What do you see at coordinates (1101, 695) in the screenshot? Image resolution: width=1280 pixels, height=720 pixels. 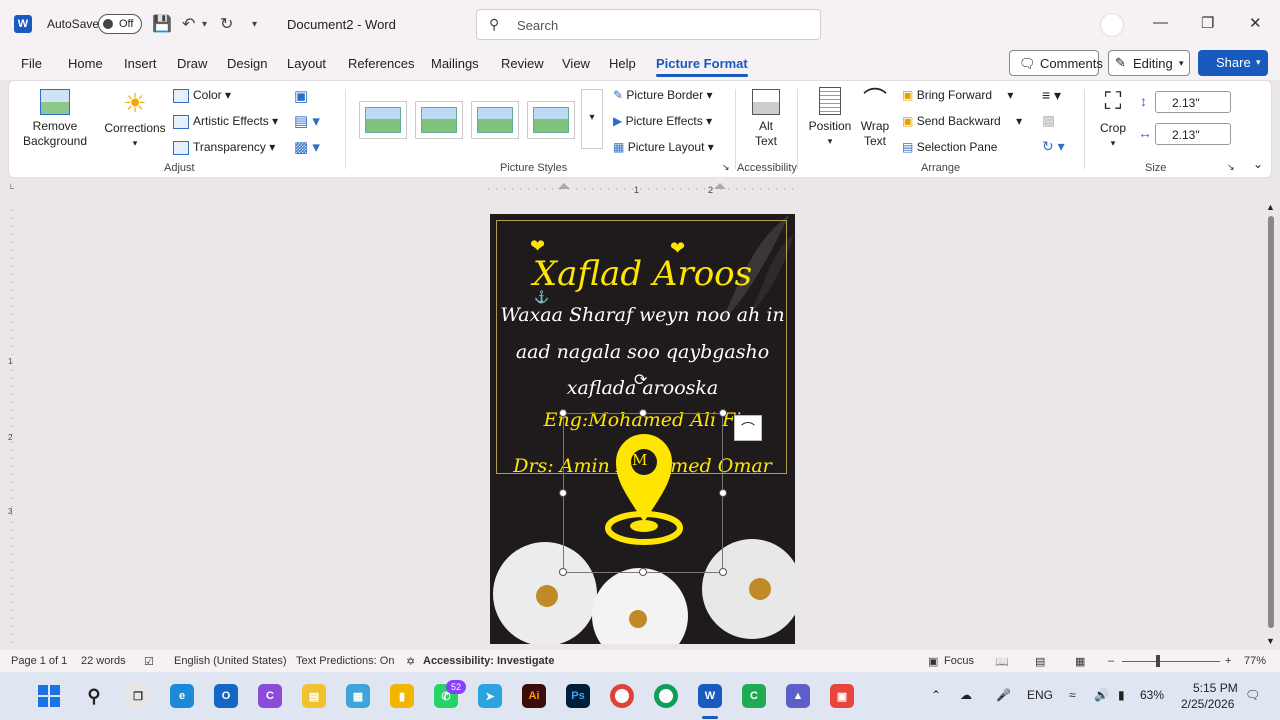 I see `volume-icon: 🔊` at bounding box center [1101, 695].